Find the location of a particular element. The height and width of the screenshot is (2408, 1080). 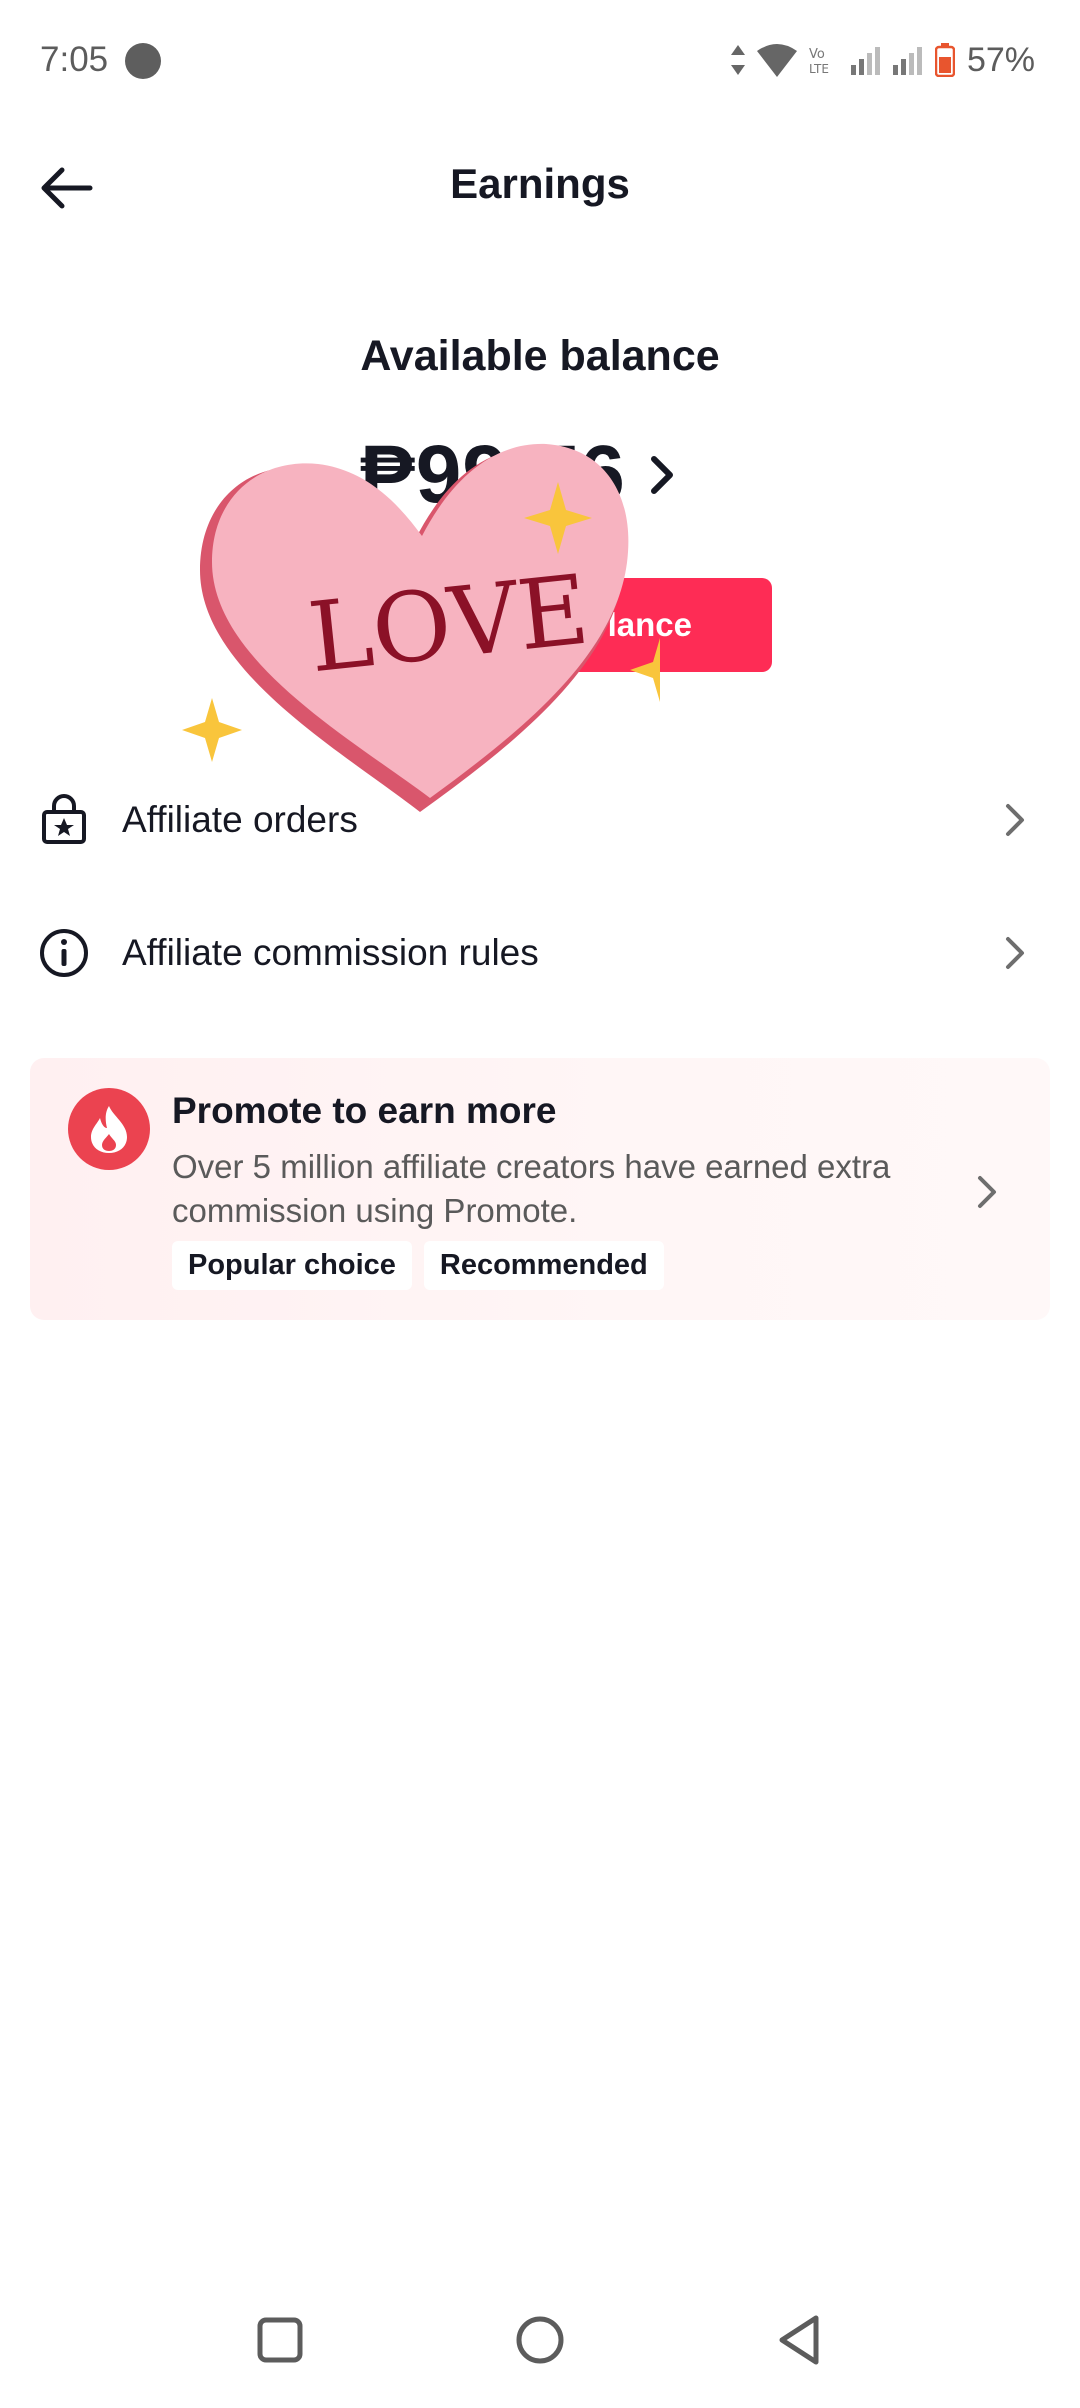

square-icon is located at coordinates (280, 2340).